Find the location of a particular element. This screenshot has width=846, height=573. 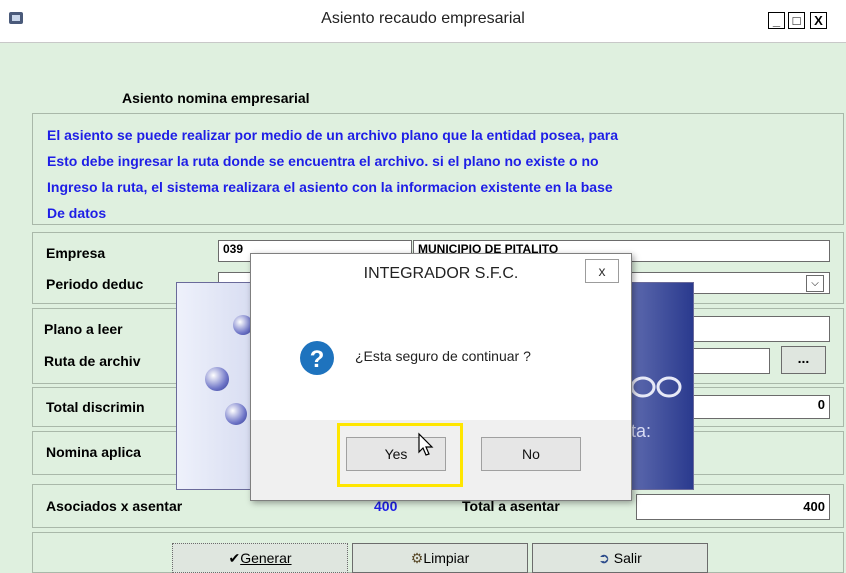

exit-door-icon: ➲ is located at coordinates (604, 558).